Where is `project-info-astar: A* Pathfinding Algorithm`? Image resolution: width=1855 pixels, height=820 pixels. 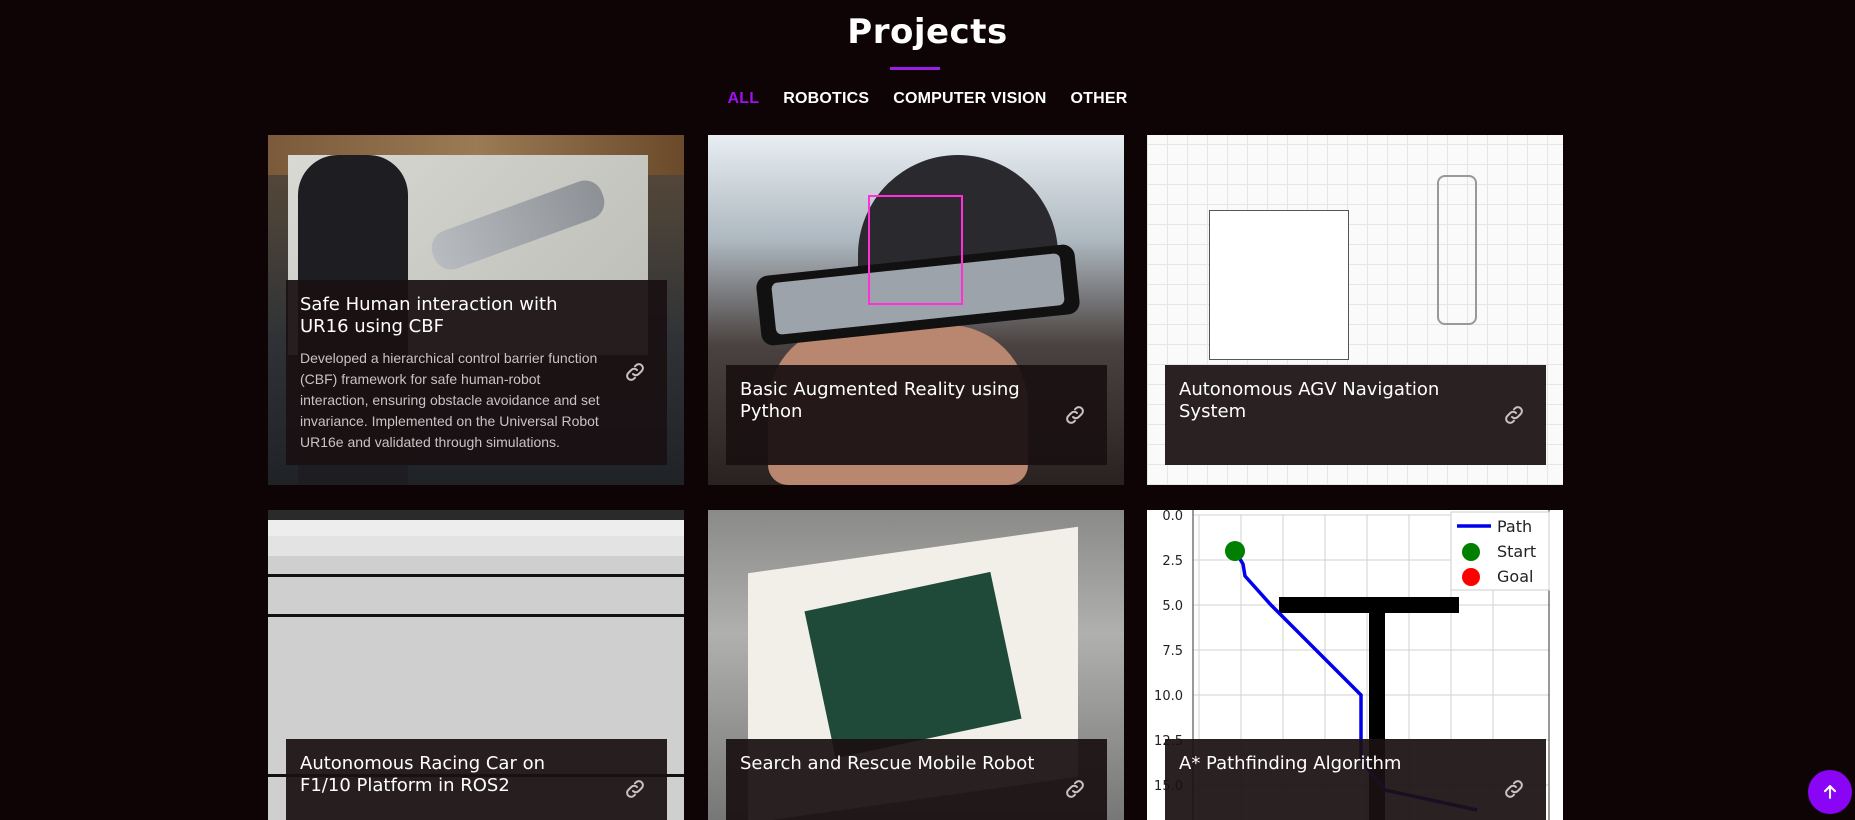 project-info-astar: A* Pathfinding Algorithm is located at coordinates (1355, 779).